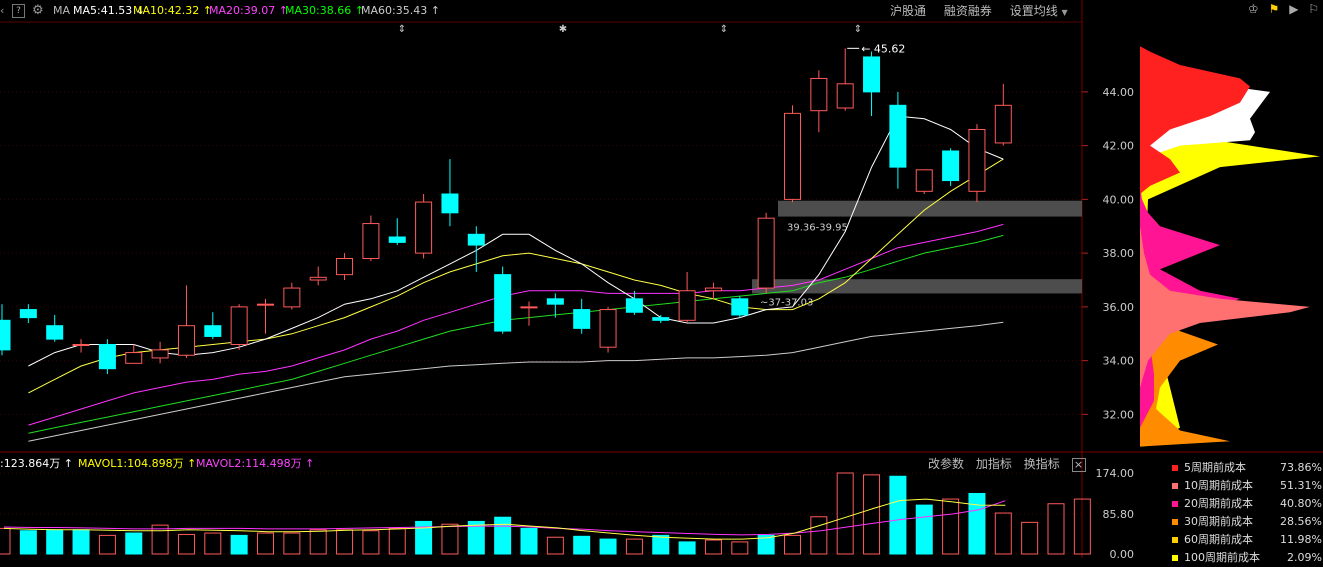 The width and height of the screenshot is (1323, 567). Describe the element at coordinates (1274, 9) in the screenshot. I see `flag-icon: ⚑` at that location.